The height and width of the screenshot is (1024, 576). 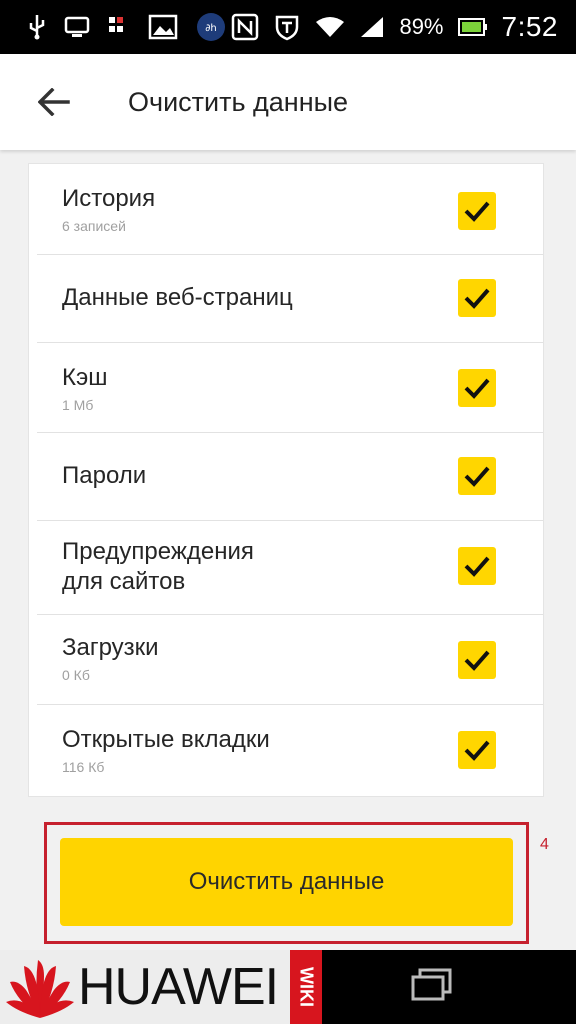 What do you see at coordinates (286, 209) in the screenshot?
I see `option-history: История 6 записей` at bounding box center [286, 209].